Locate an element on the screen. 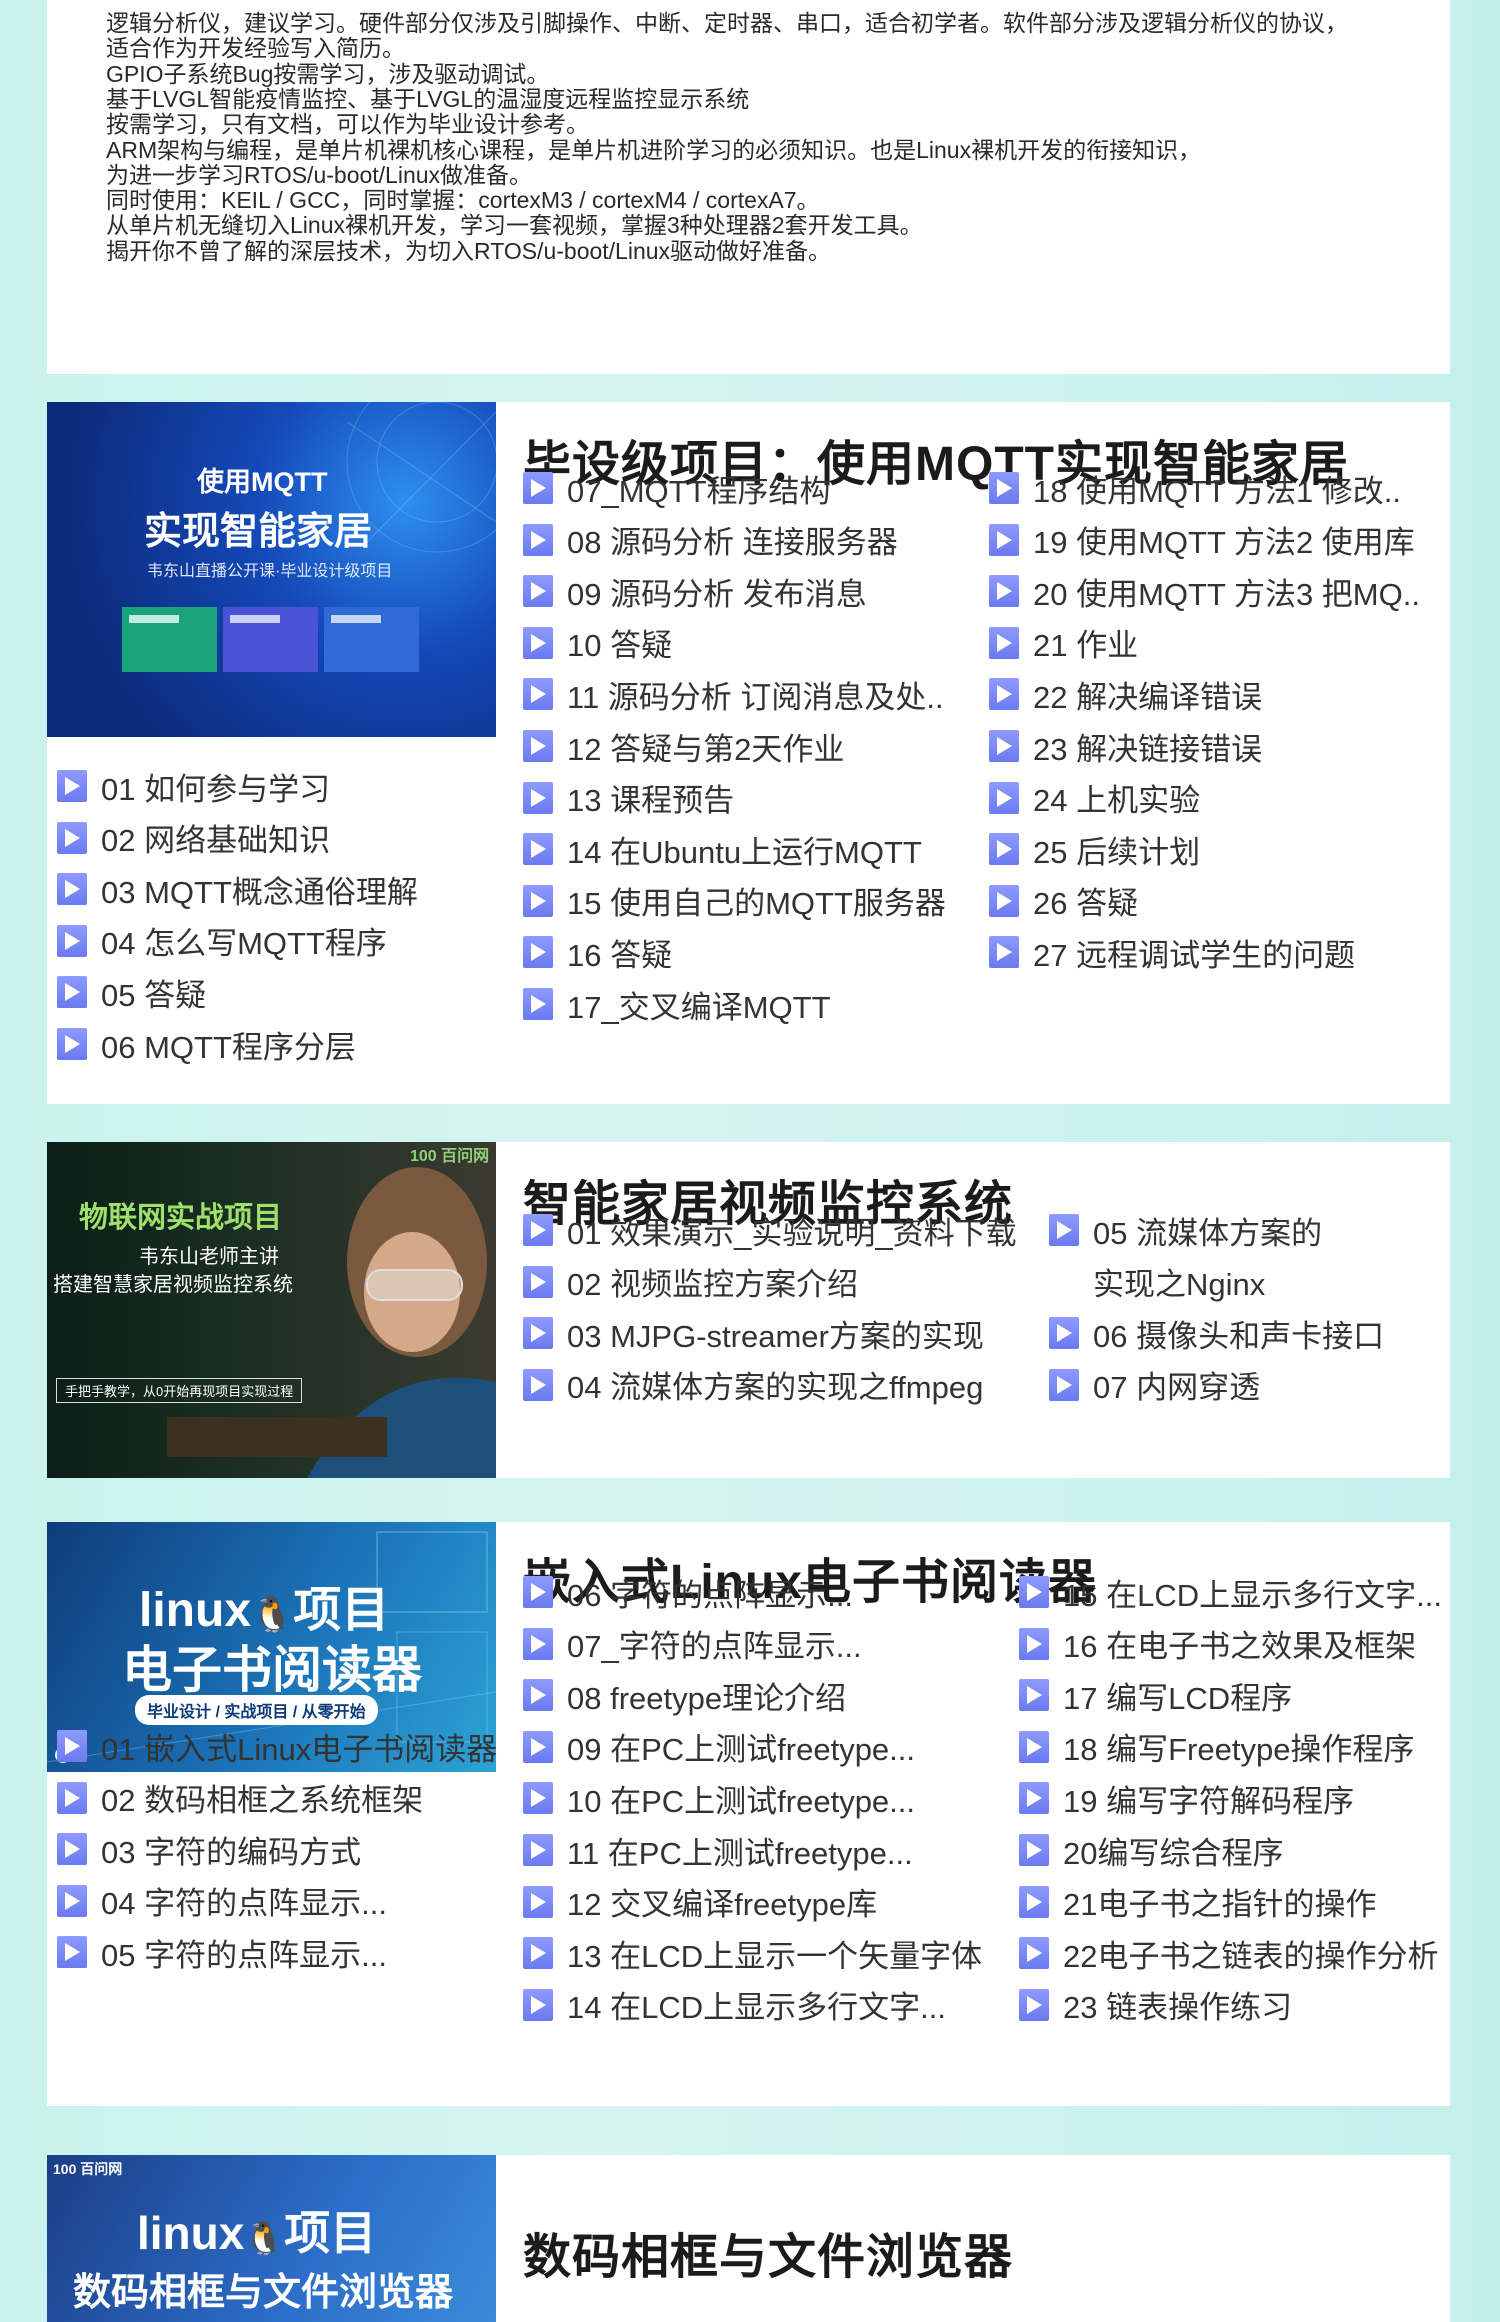 This screenshot has height=2322, width=1500. intro-text-line: 揭开你不曾了解的深层技术，为切入RTOS/u-boot/Linux驱动做好准备。 is located at coordinates (469, 250).